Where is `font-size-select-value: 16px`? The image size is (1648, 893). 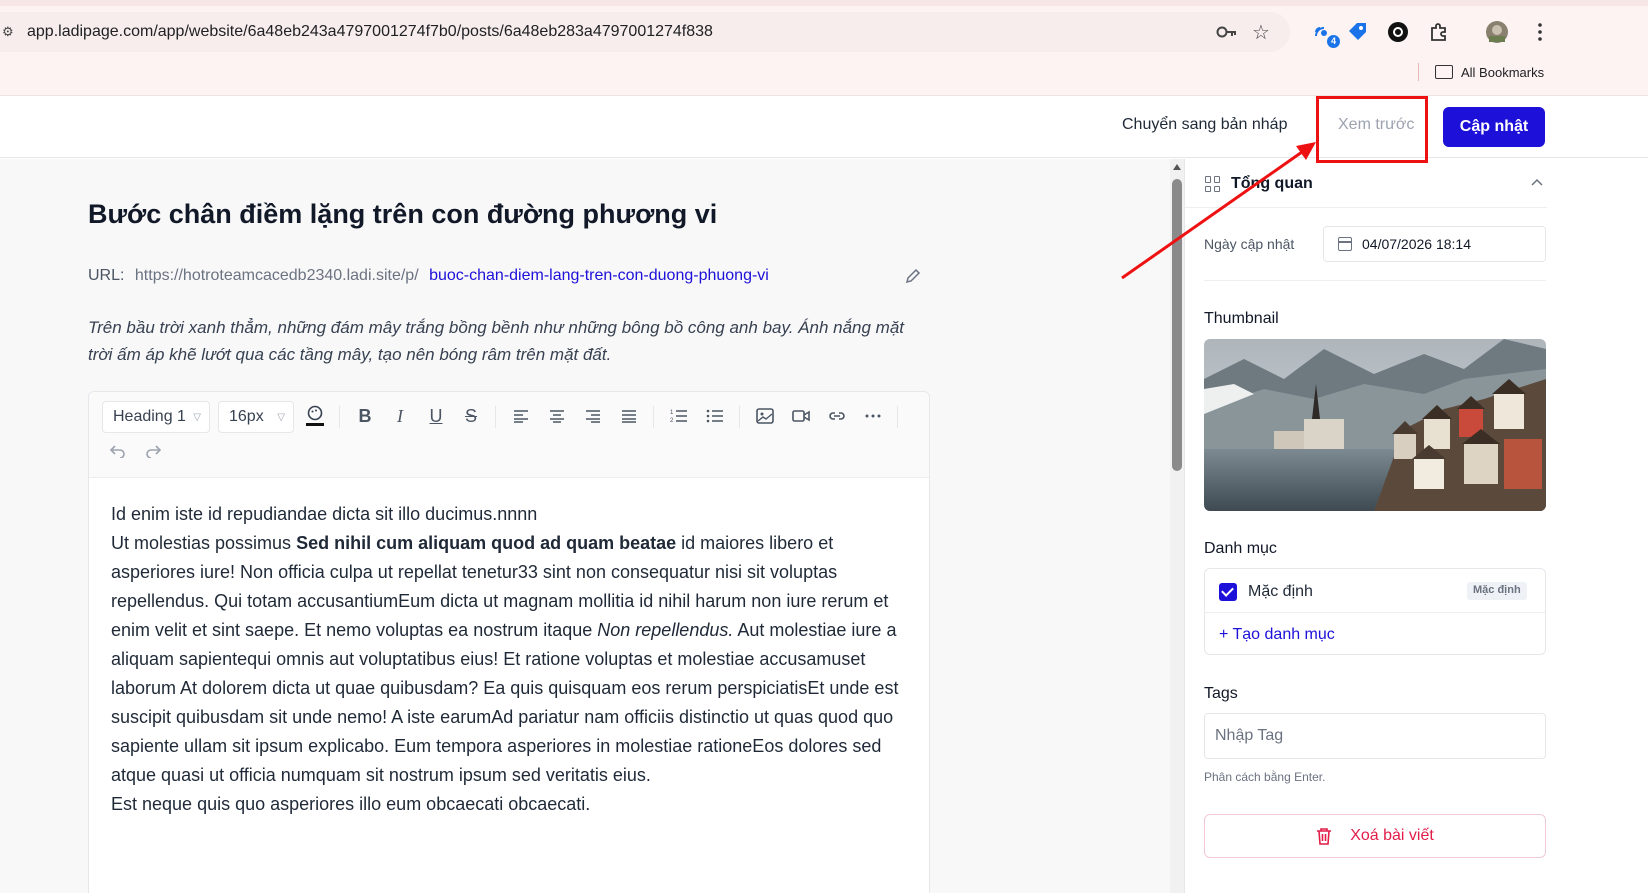 font-size-select-value: 16px is located at coordinates (246, 416).